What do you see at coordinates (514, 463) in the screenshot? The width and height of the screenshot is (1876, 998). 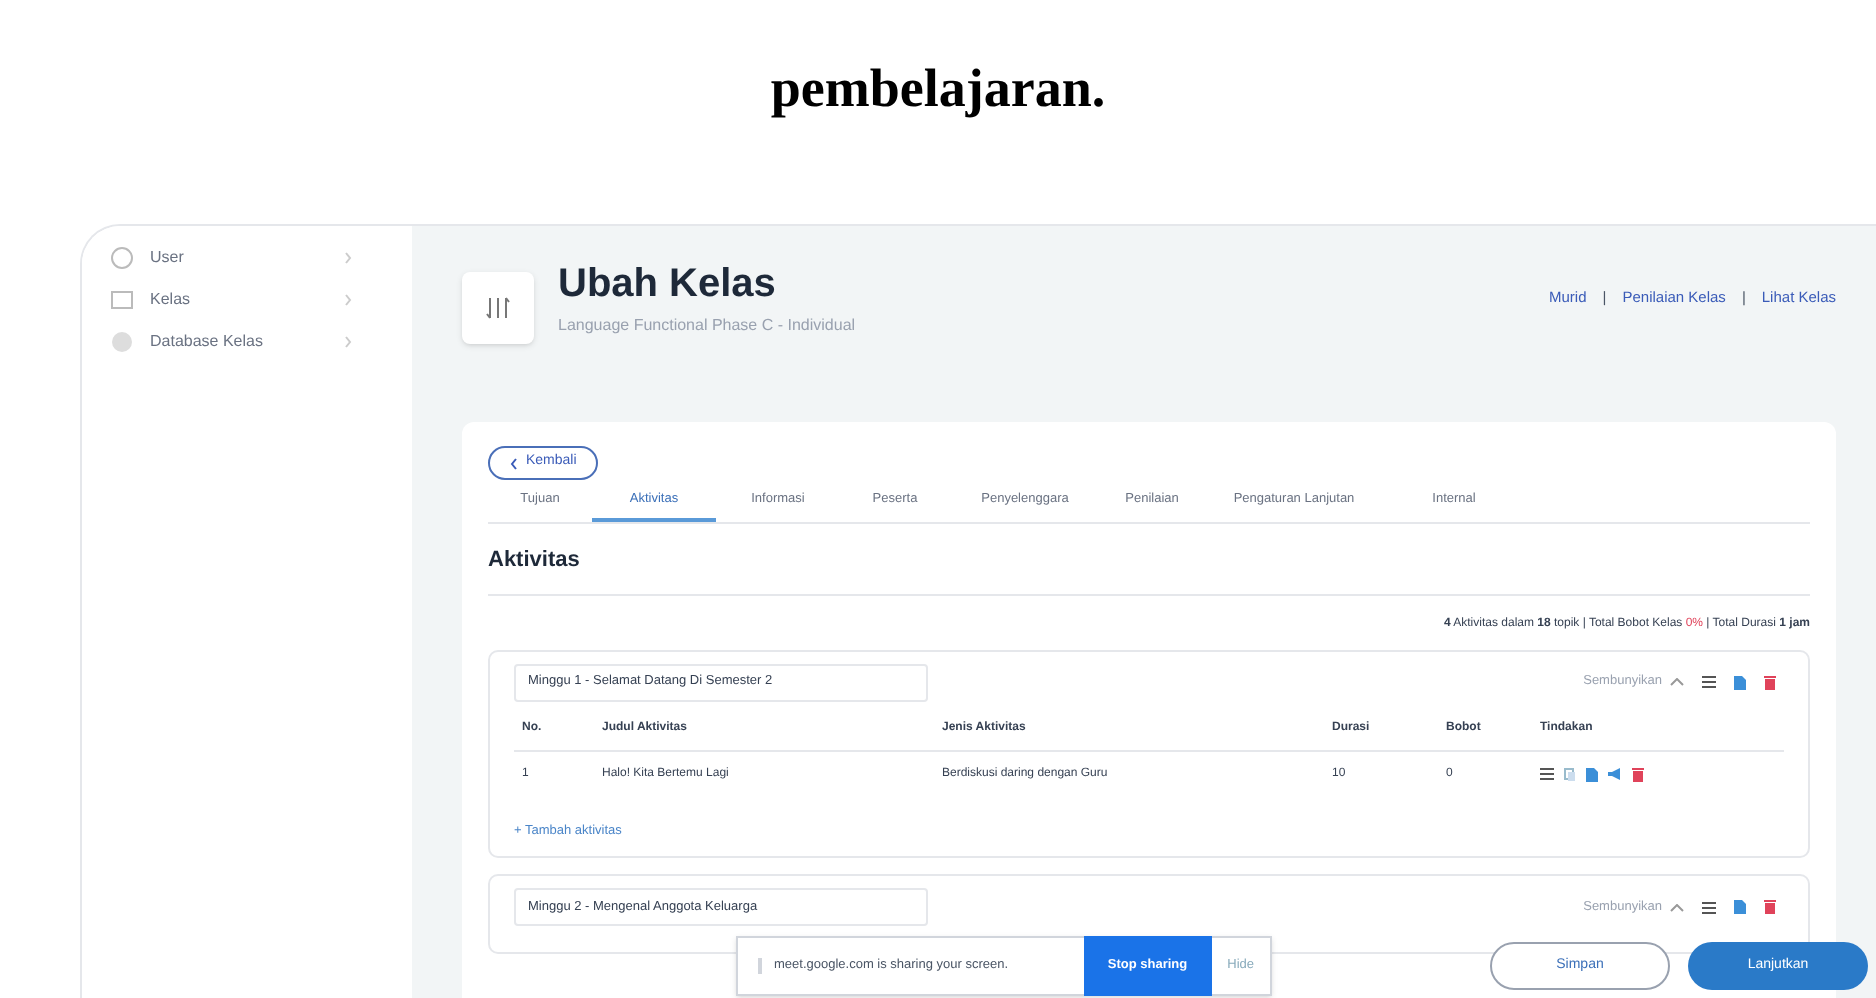 I see `chevron-left-icon` at bounding box center [514, 463].